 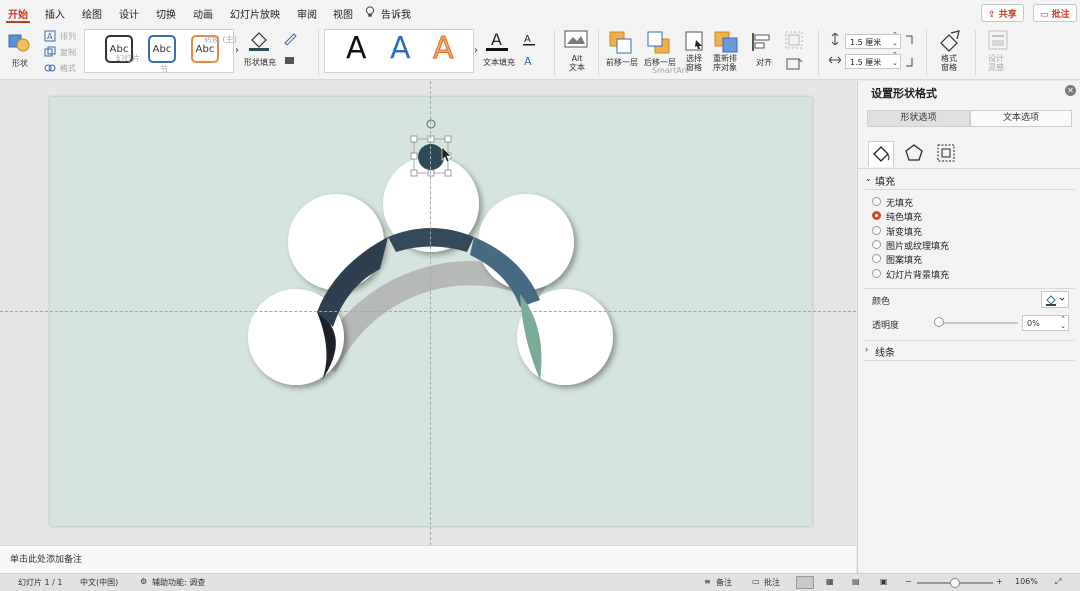 What do you see at coordinates (1046, 15) in the screenshot?
I see `comment-icon: ▭` at bounding box center [1046, 15].